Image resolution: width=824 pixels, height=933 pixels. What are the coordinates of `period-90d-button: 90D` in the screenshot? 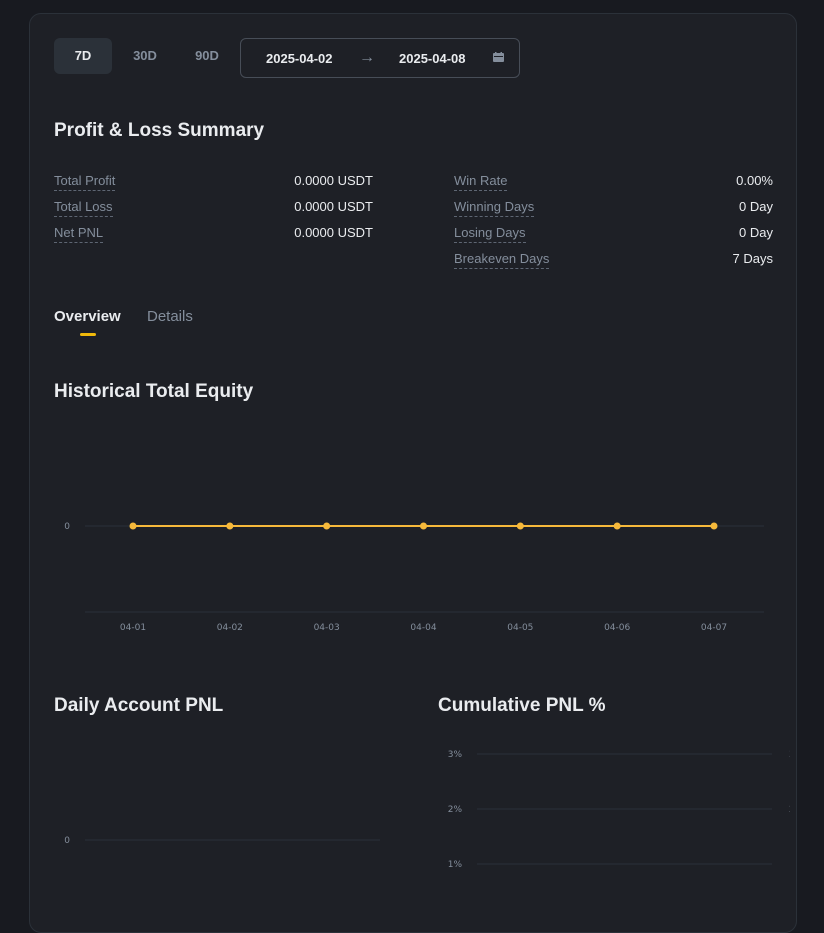 It's located at (207, 56).